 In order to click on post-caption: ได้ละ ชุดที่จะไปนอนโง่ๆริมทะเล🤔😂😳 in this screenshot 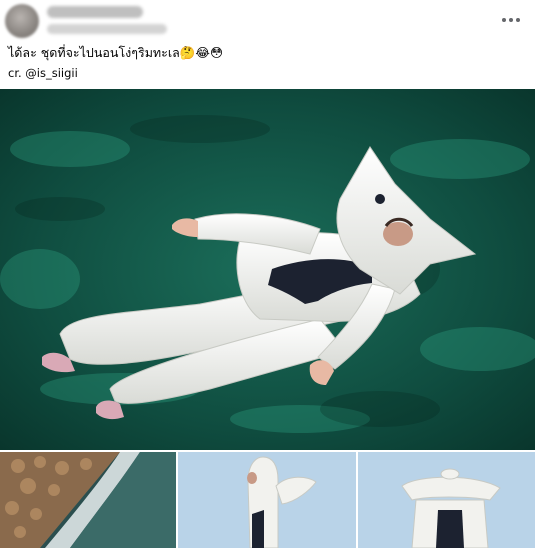, I will do `click(116, 52)`.